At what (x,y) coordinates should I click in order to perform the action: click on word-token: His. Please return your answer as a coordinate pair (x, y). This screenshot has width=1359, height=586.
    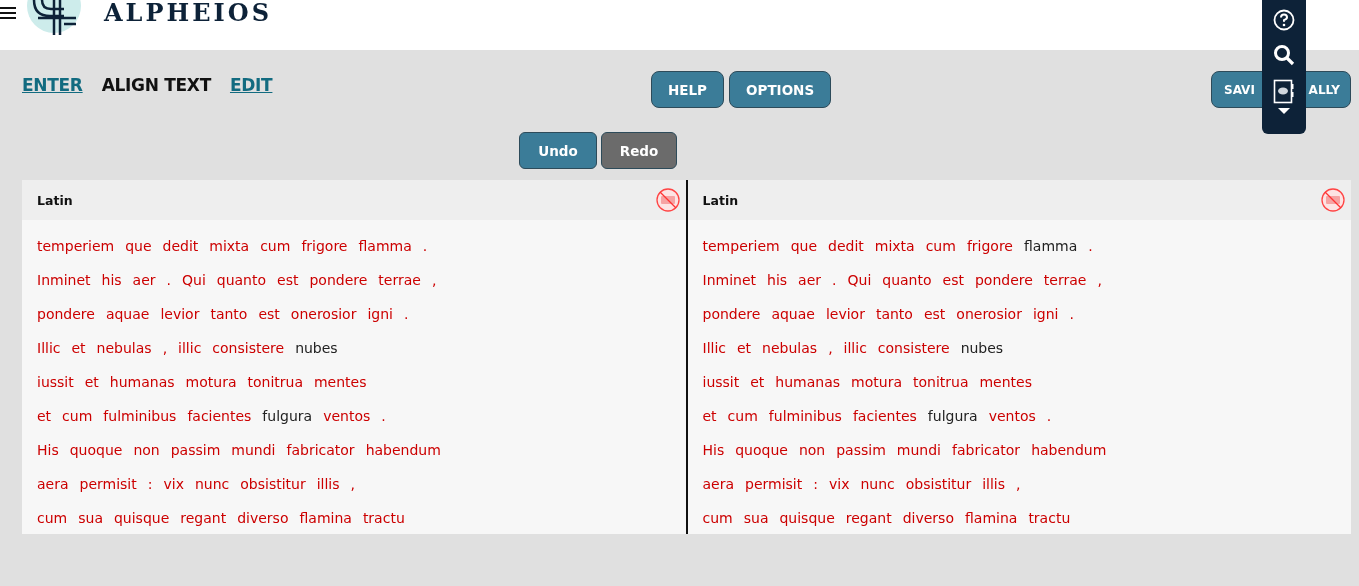
    Looking at the image, I should click on (713, 450).